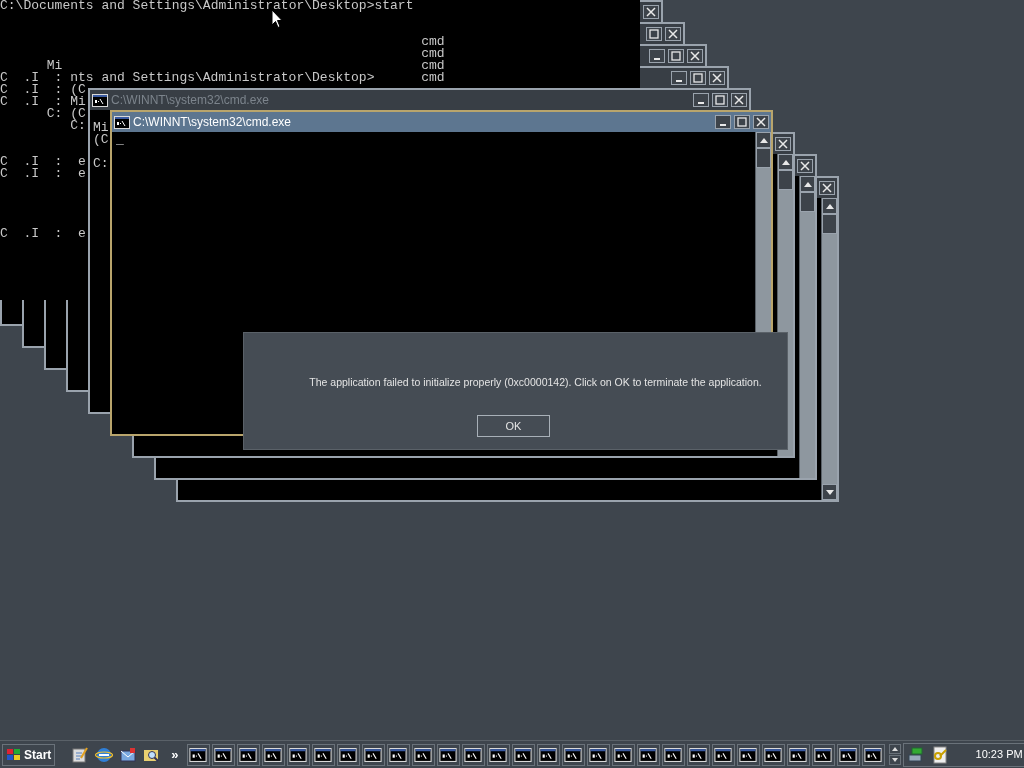 Image resolution: width=1024 pixels, height=768 pixels. I want to click on error-message: The application failed to initialize properly (0xc0000142). Click on OK to terminate the application., so click(535, 382).